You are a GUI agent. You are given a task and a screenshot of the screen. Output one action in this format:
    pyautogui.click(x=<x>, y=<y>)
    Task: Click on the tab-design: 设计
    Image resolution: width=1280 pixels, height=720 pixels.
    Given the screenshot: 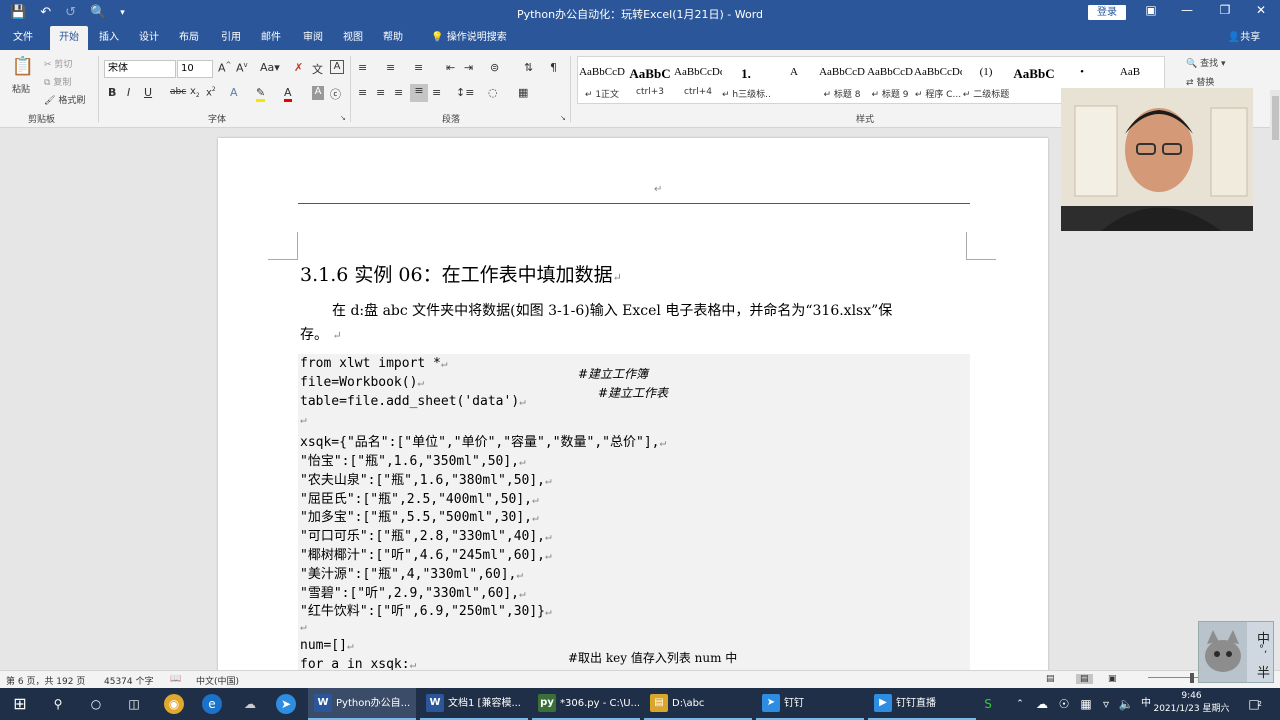 What is the action you would take?
    pyautogui.click(x=149, y=38)
    